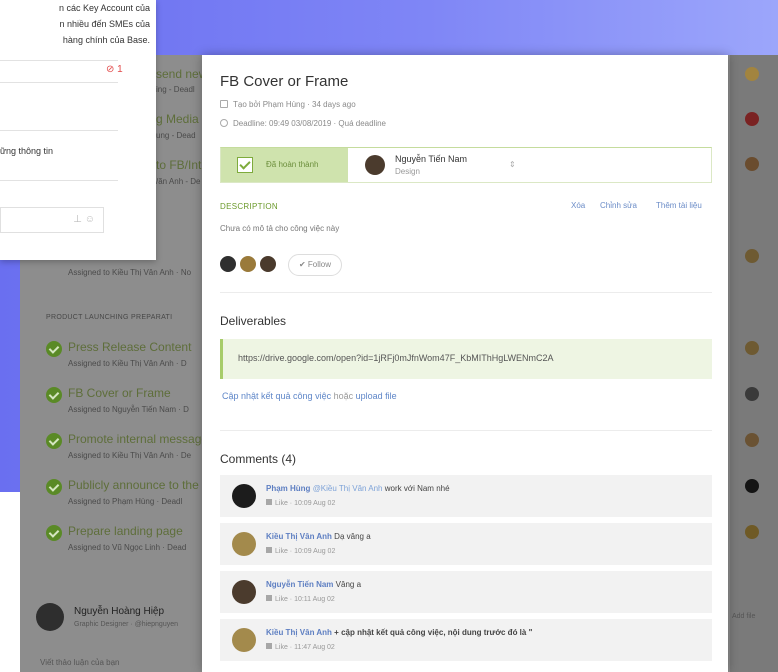 This screenshot has height=672, width=778. I want to click on attach-icon: ⊥ ☺, so click(84, 219).